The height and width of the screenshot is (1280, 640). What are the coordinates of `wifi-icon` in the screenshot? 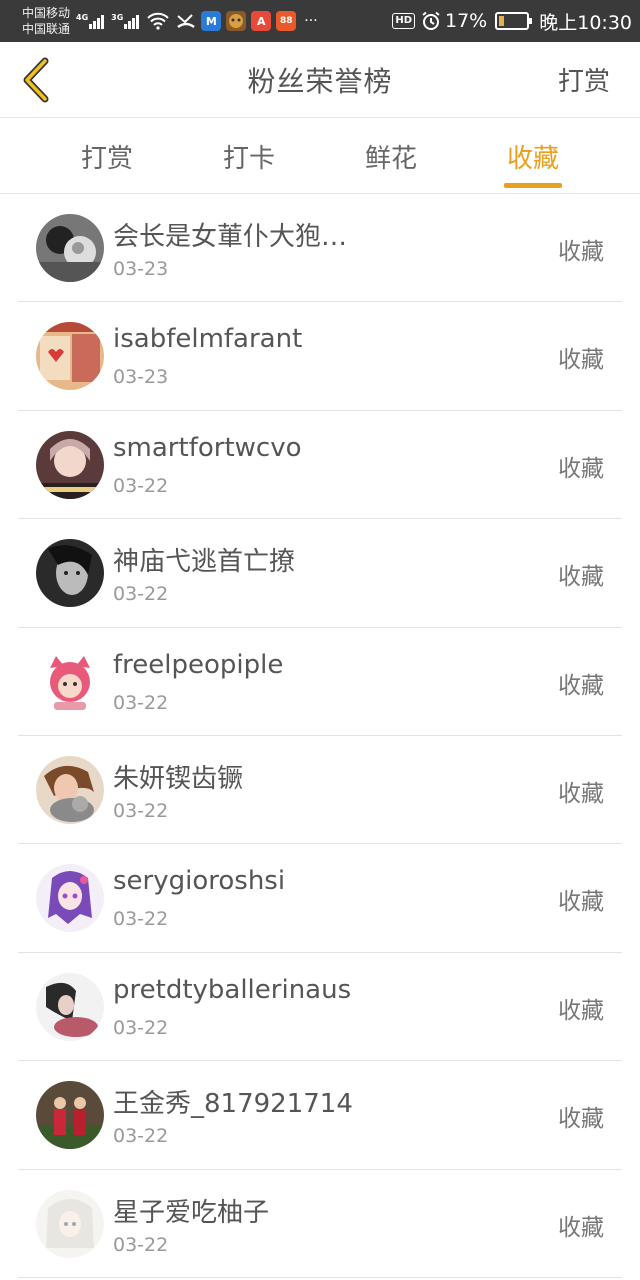 It's located at (158, 21).